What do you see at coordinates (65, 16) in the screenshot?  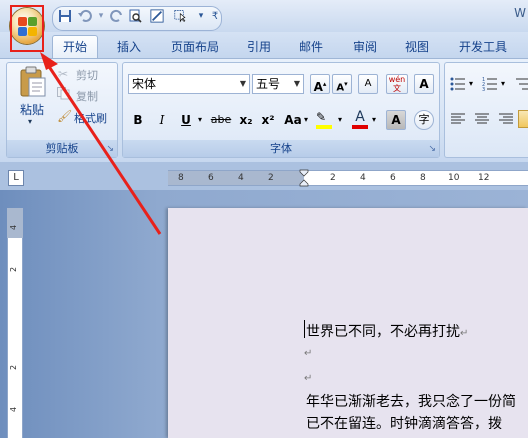 I see `save-icon` at bounding box center [65, 16].